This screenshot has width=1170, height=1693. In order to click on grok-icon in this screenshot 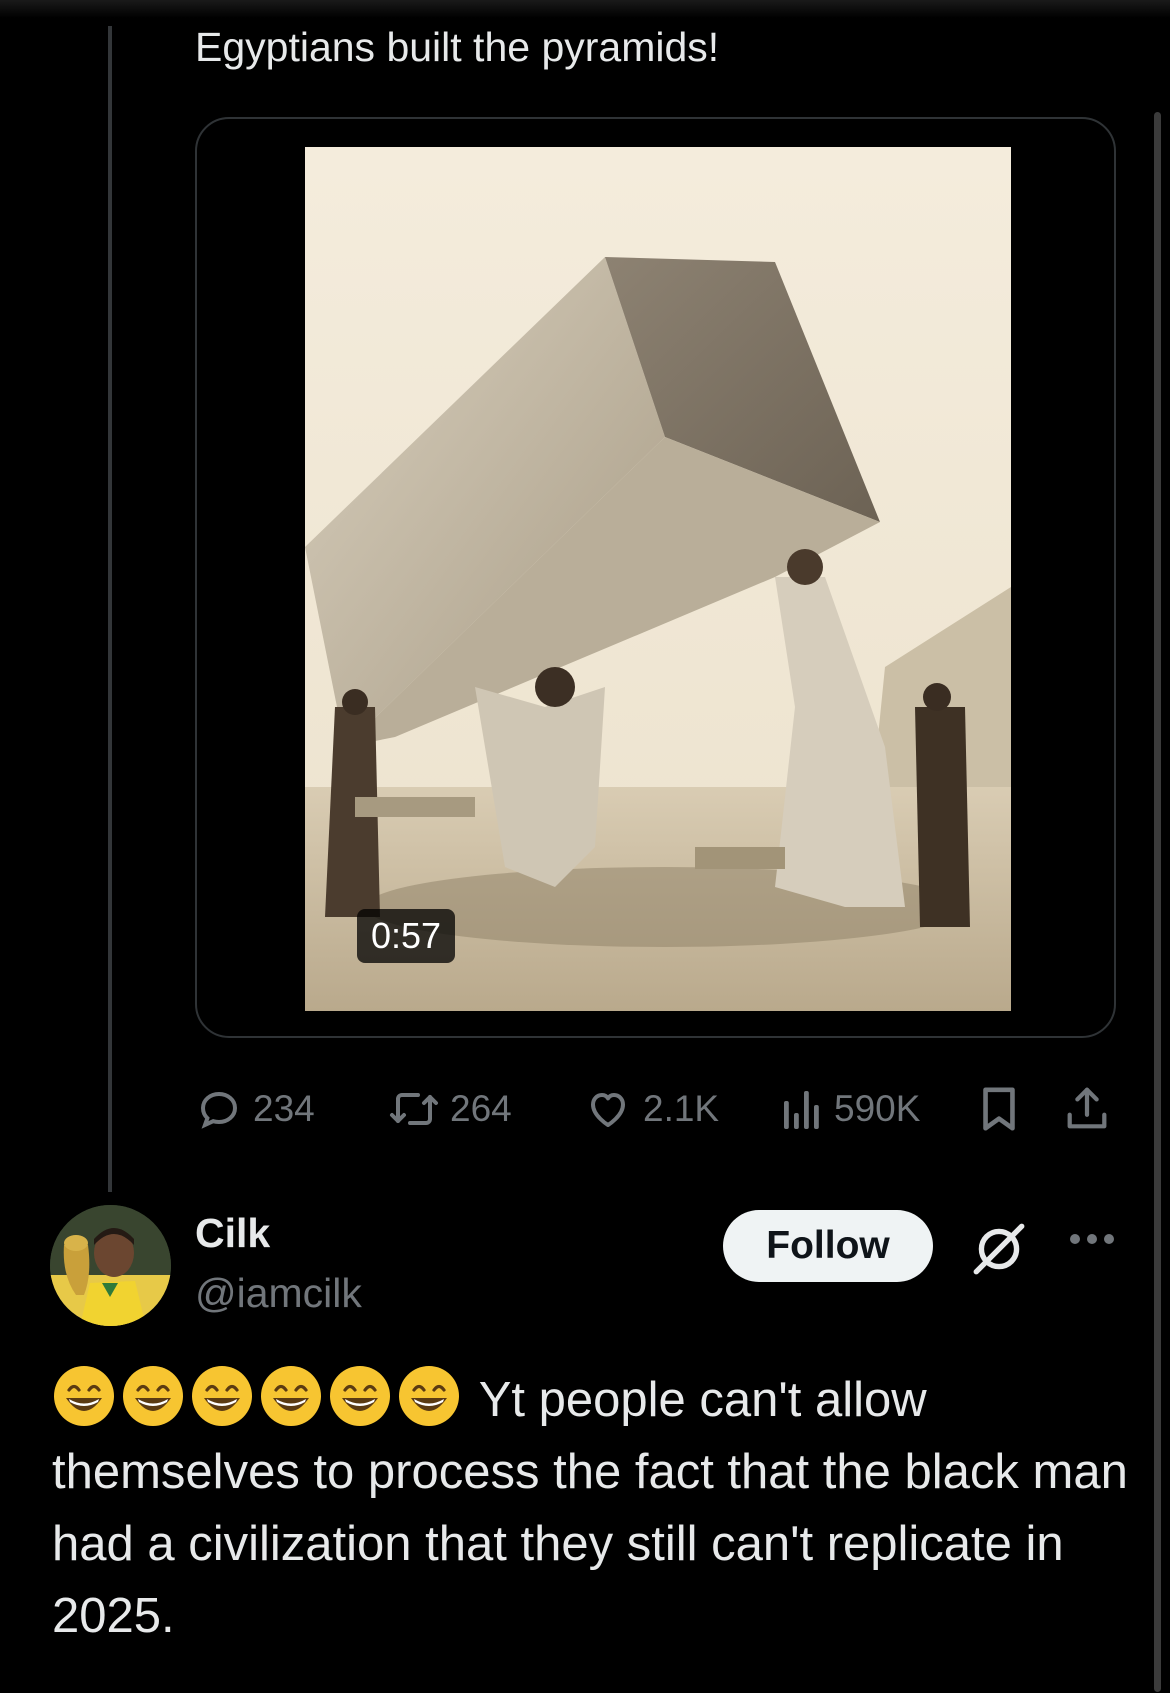, I will do `click(999, 1251)`.